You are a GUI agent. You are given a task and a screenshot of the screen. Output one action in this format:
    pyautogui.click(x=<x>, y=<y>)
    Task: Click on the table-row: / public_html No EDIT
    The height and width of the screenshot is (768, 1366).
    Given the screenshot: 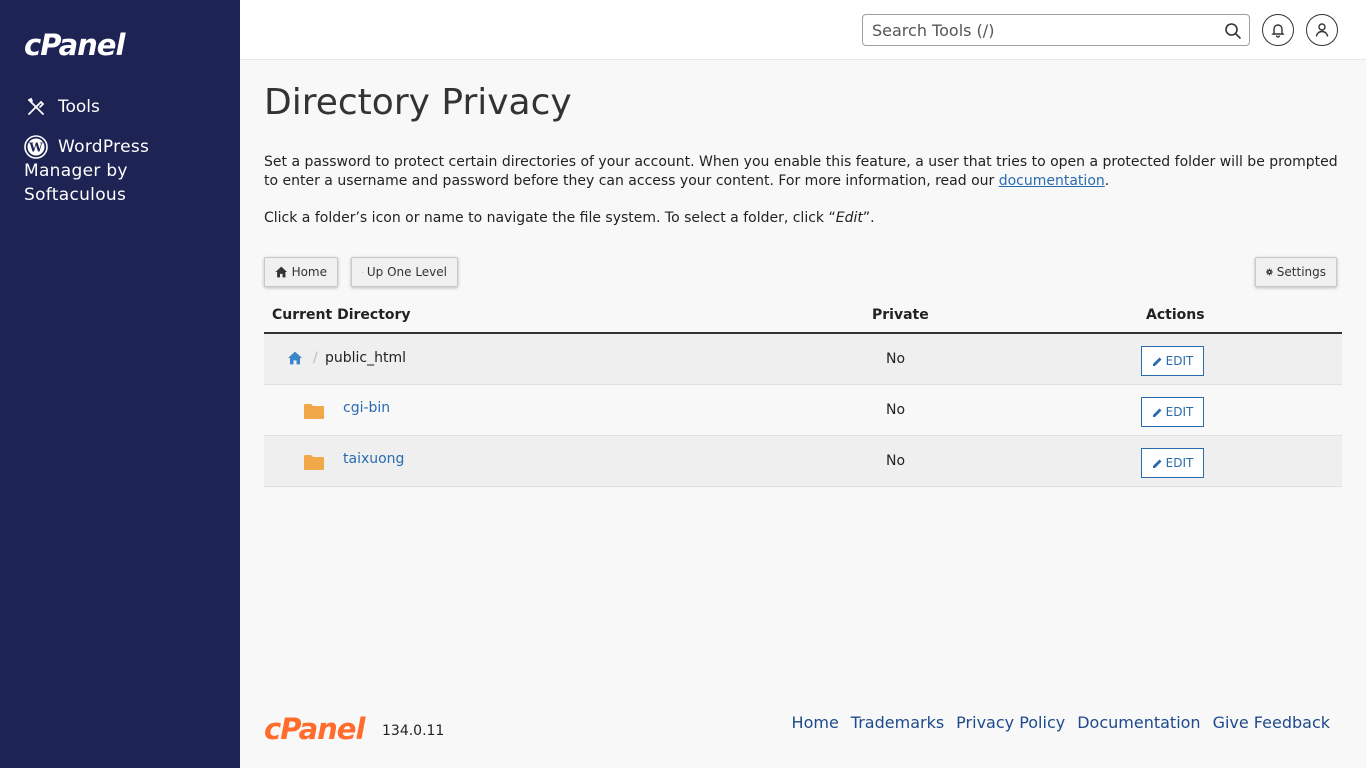 What is the action you would take?
    pyautogui.click(x=803, y=359)
    